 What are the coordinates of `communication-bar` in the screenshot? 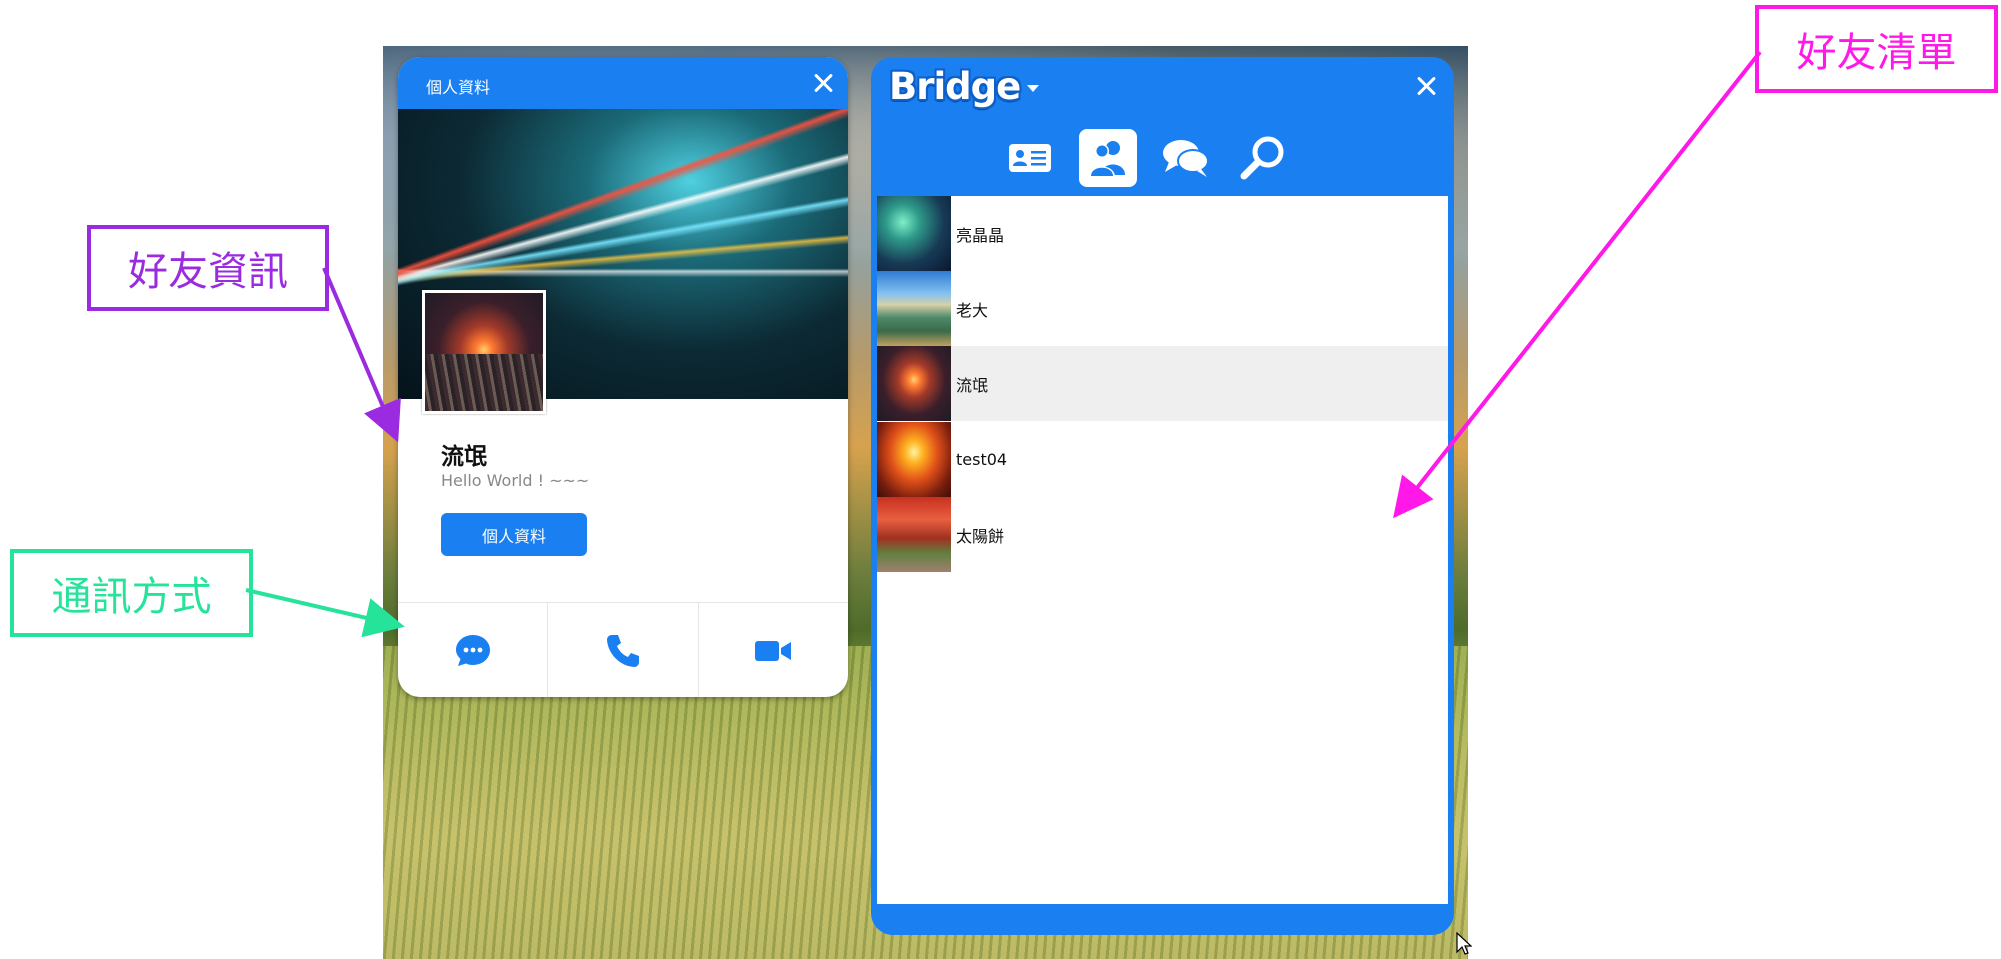 It's located at (623, 649).